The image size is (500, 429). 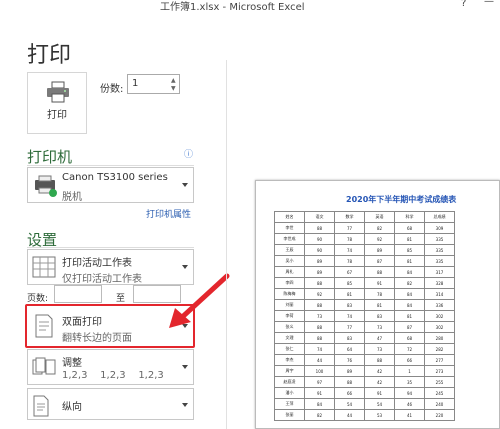 What do you see at coordinates (289, 239) in the screenshot?
I see `preview-cell: 李世成` at bounding box center [289, 239].